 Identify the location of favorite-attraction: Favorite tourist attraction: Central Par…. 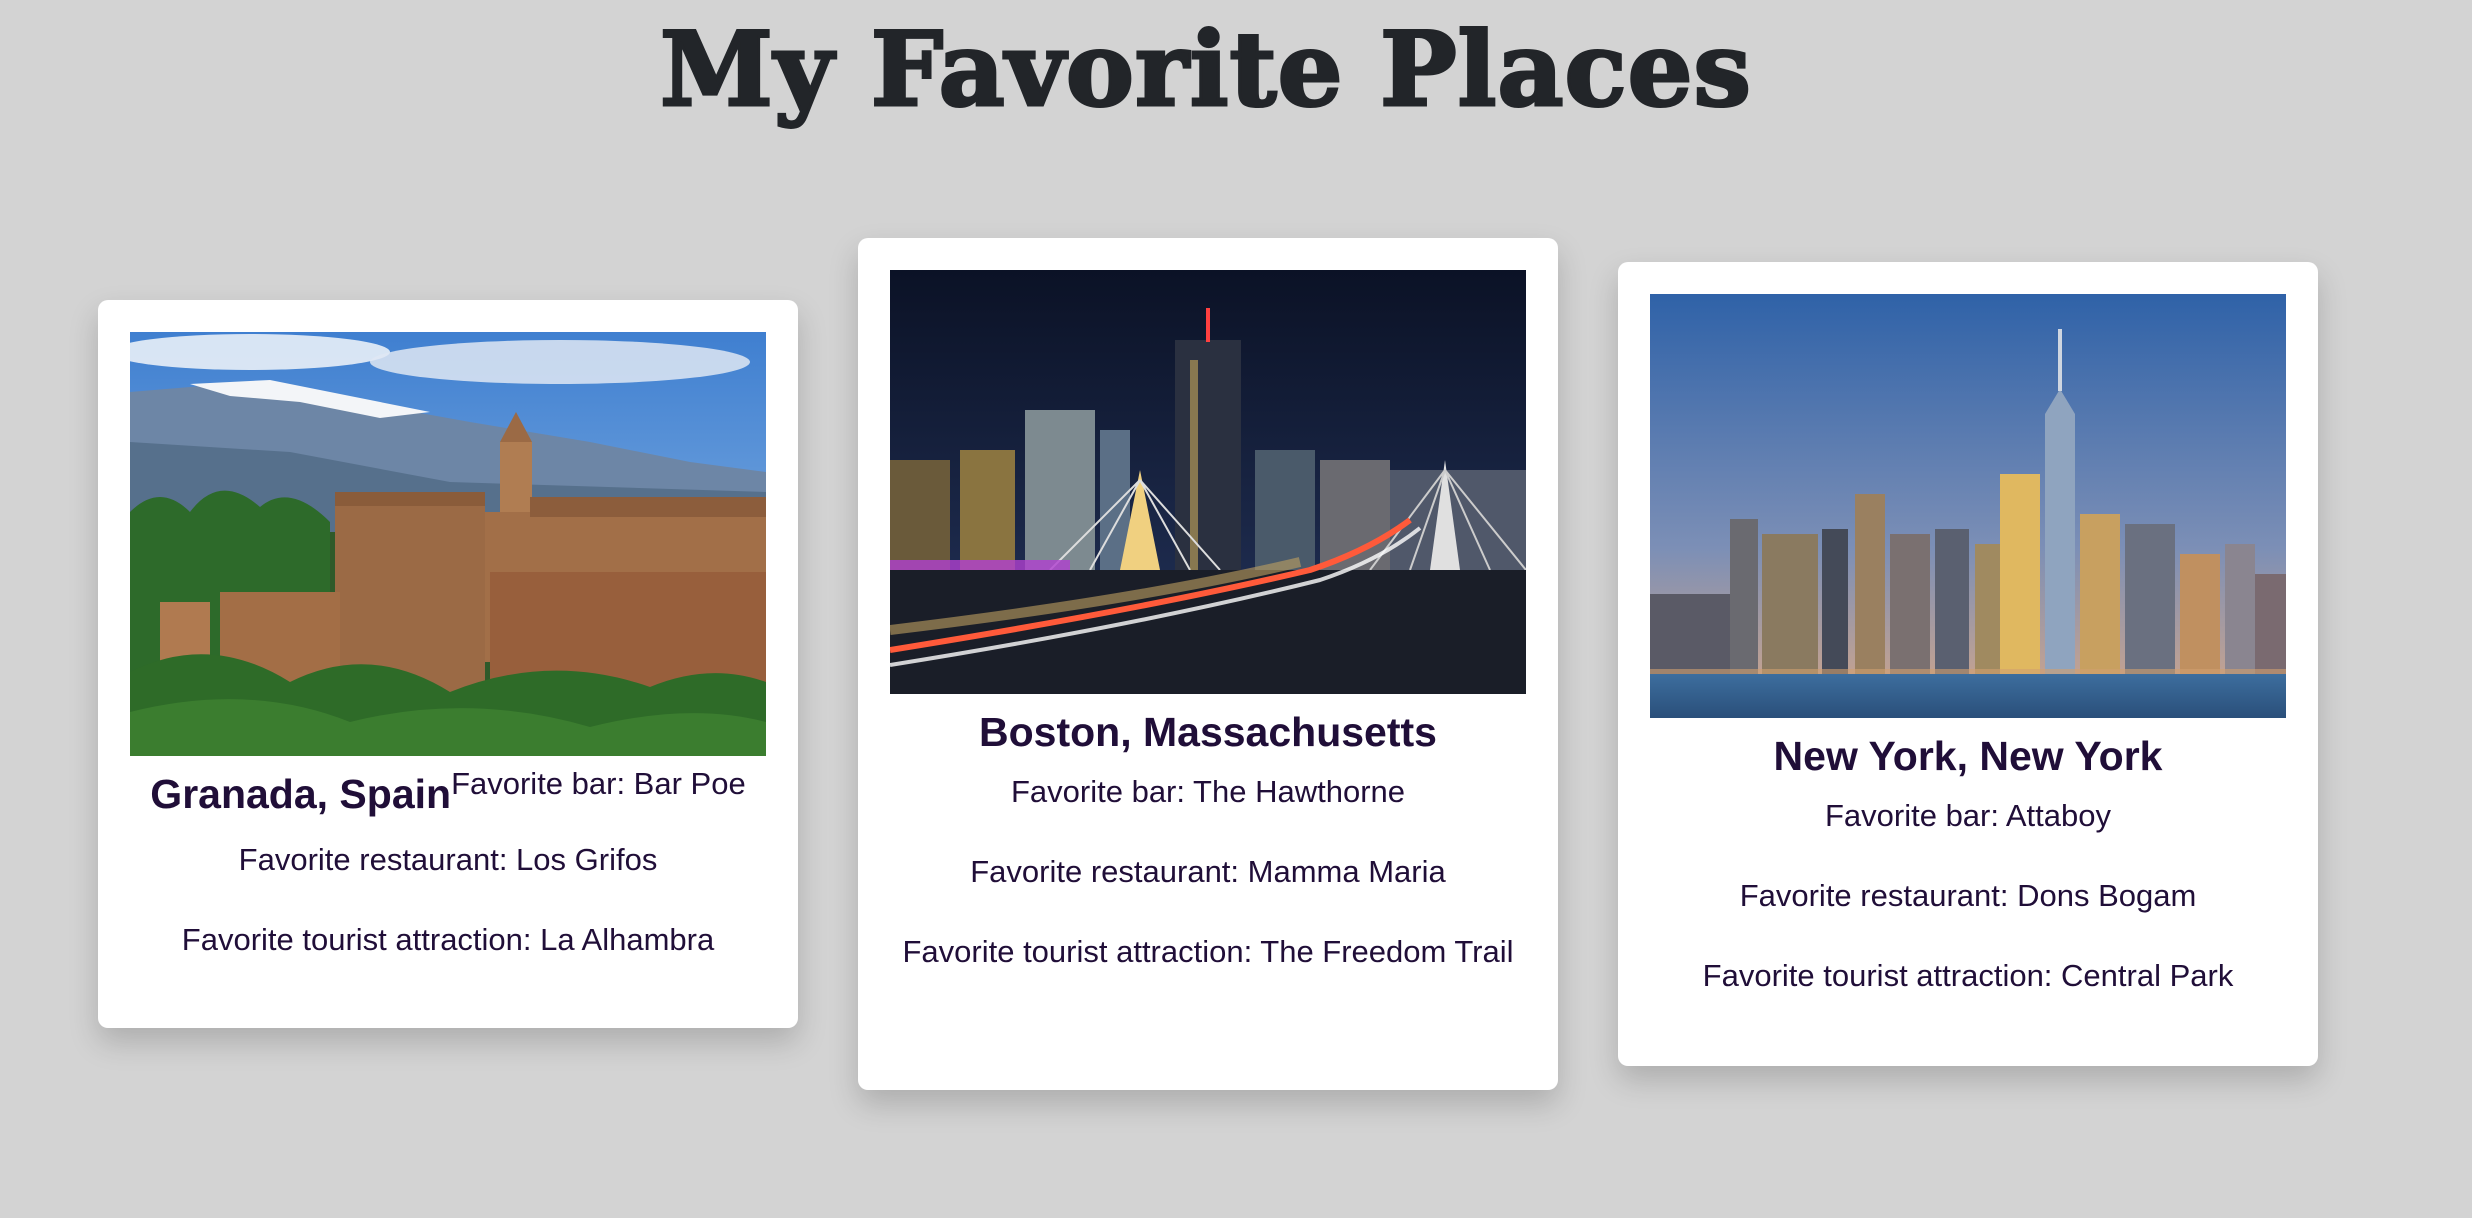
(1968, 975).